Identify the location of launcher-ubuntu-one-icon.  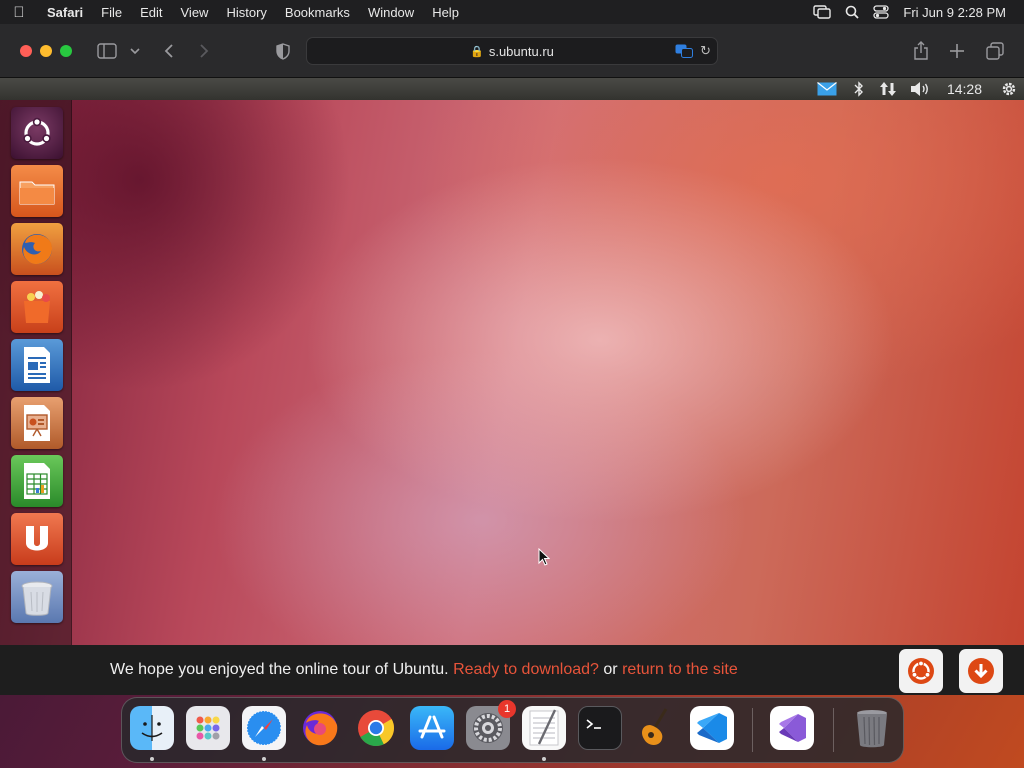
(37, 539).